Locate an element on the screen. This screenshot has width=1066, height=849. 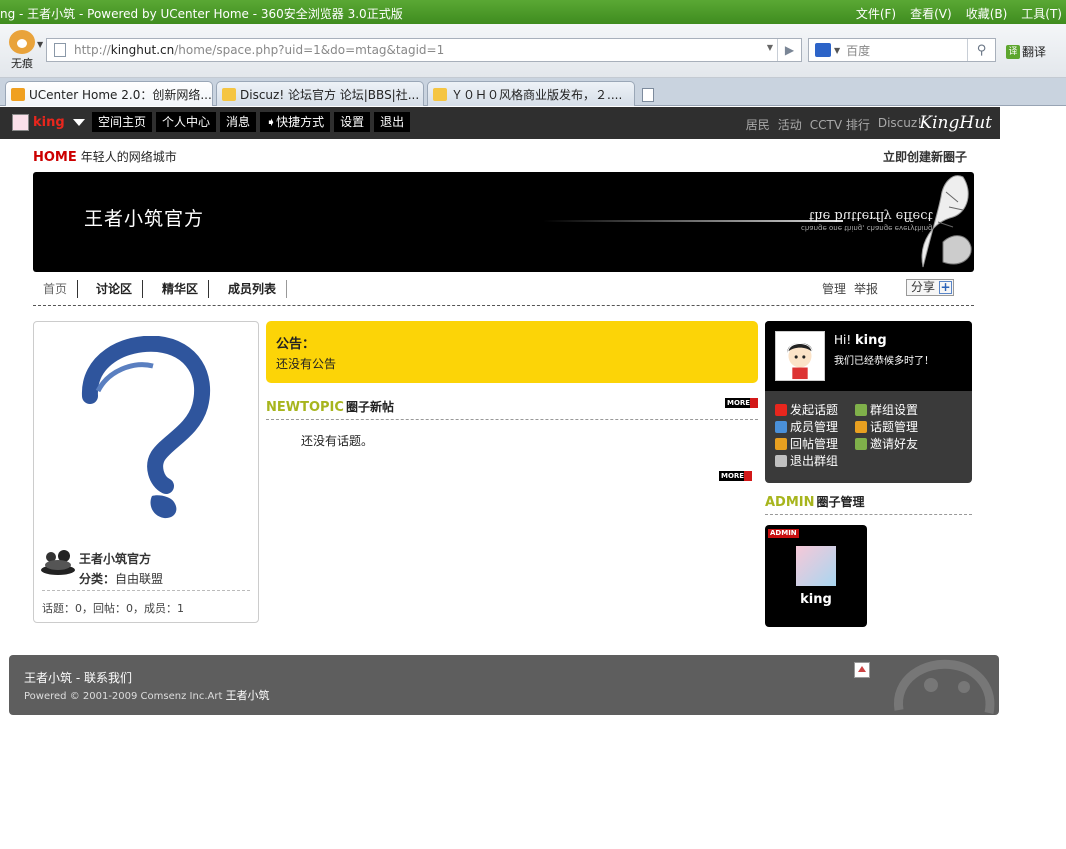
announcement-title: 公告： is located at coordinates (296, 344).